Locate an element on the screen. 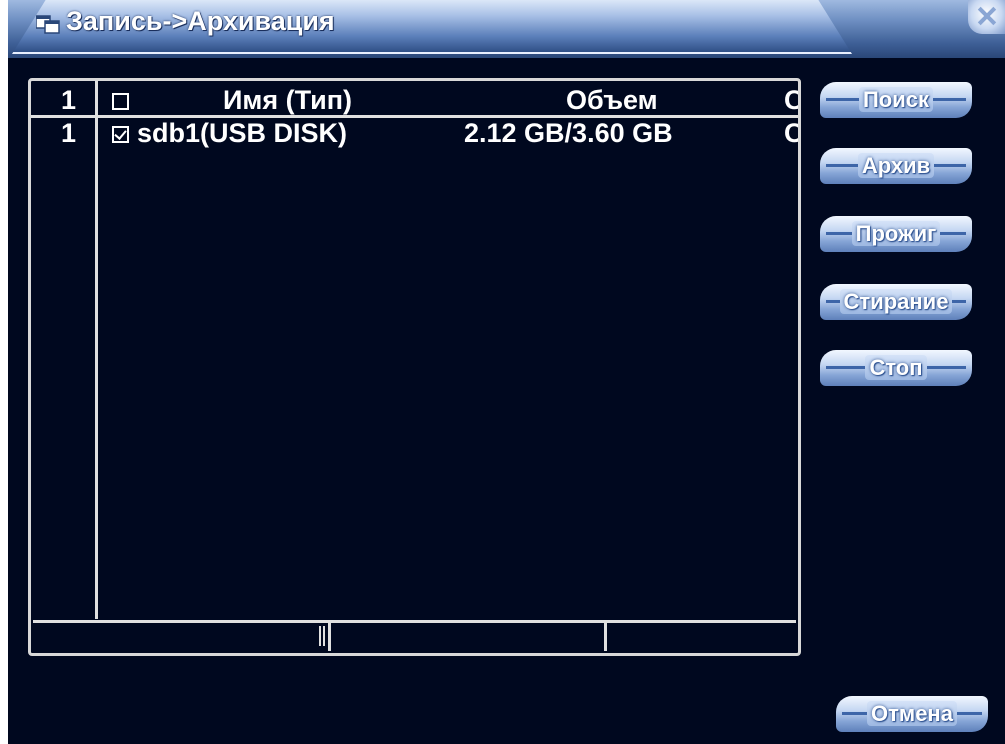  stop-button: Стоп is located at coordinates (896, 368).